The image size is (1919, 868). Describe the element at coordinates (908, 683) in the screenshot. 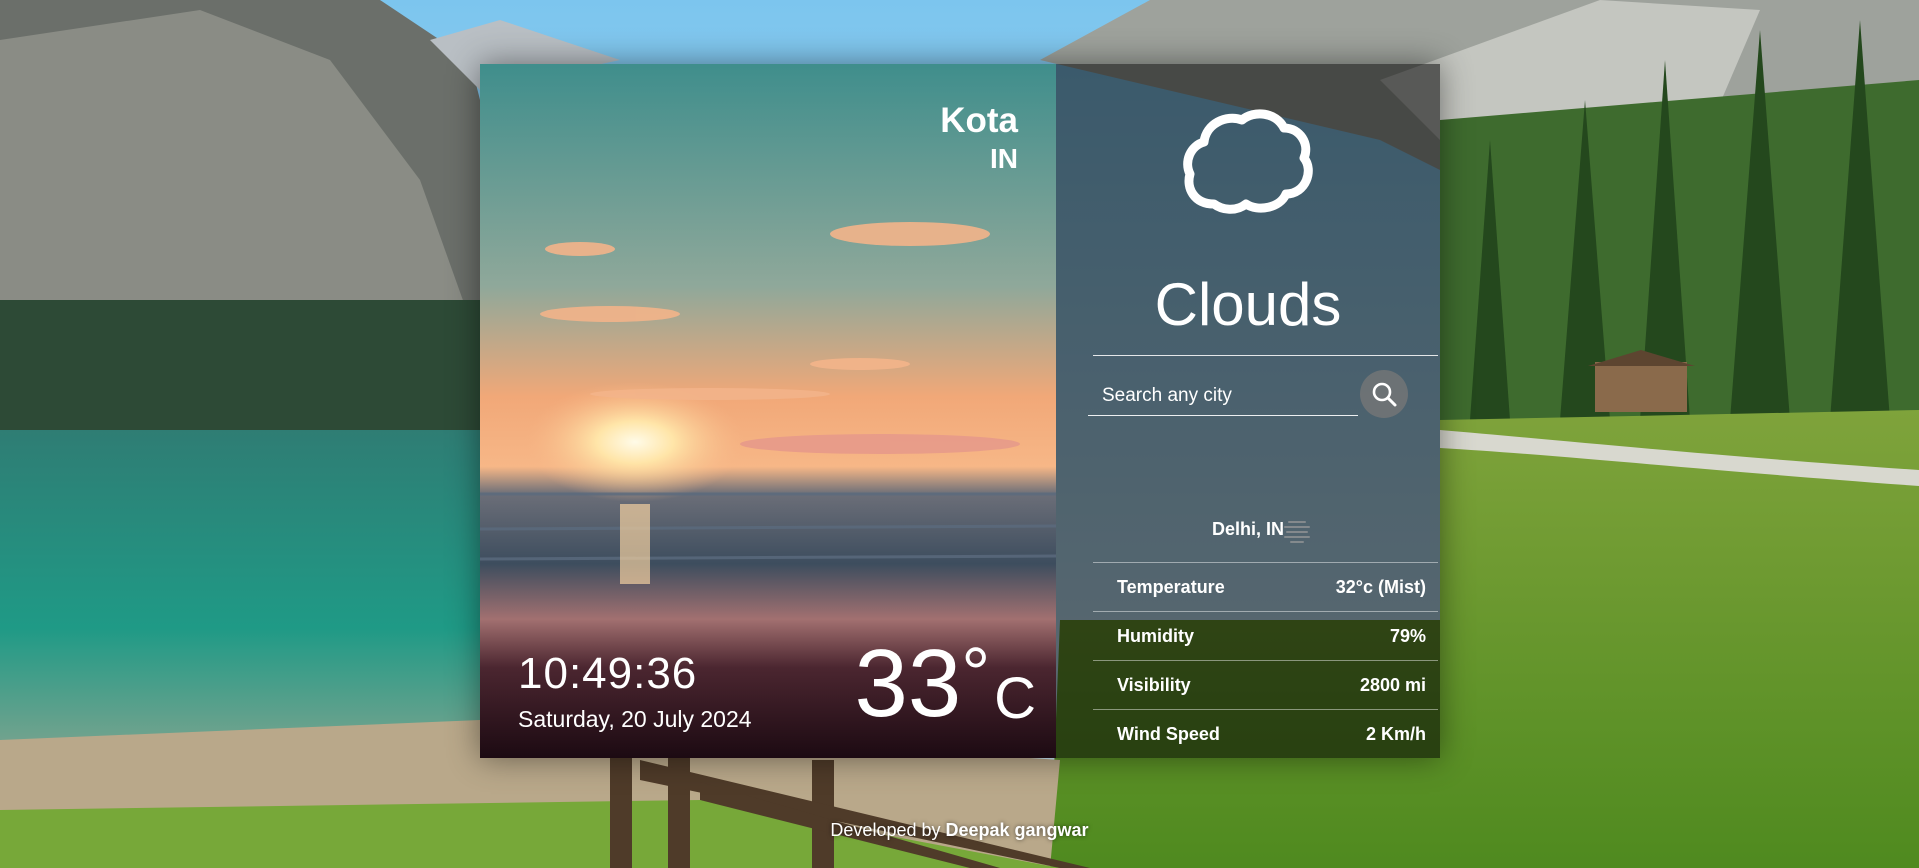

I see `temperature-value: 33` at that location.